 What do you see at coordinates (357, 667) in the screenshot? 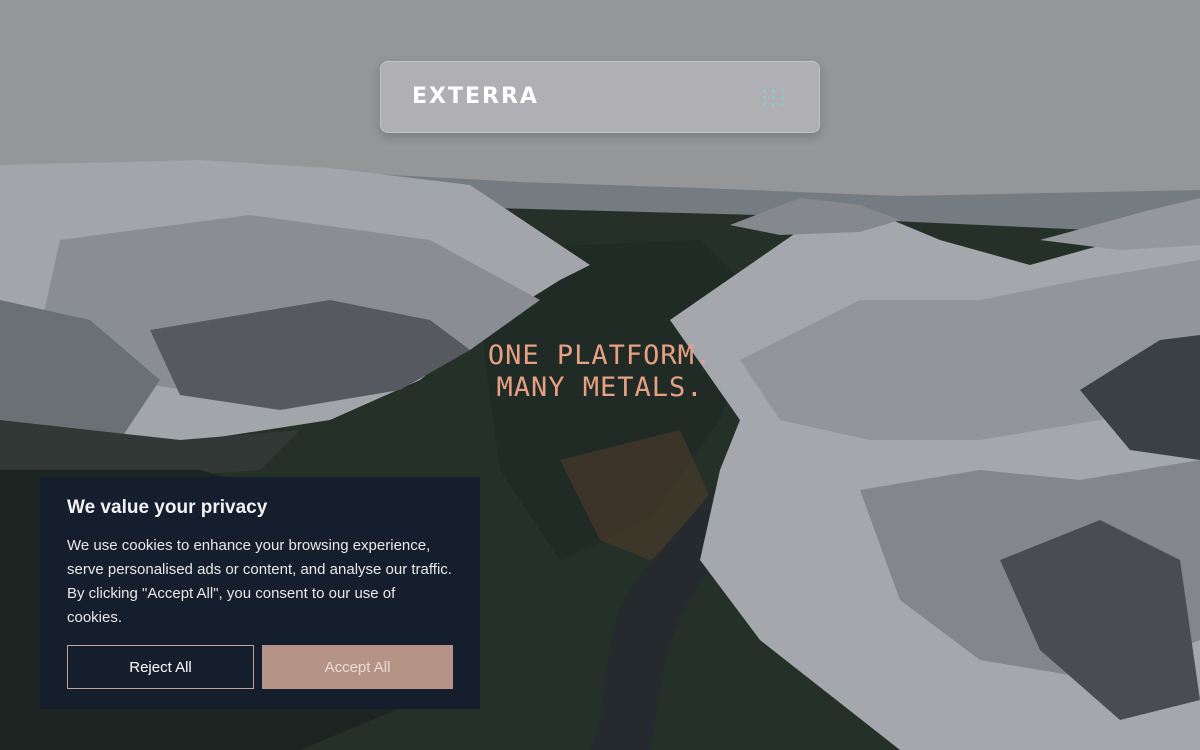
I see `accept-all-button: Accept All` at bounding box center [357, 667].